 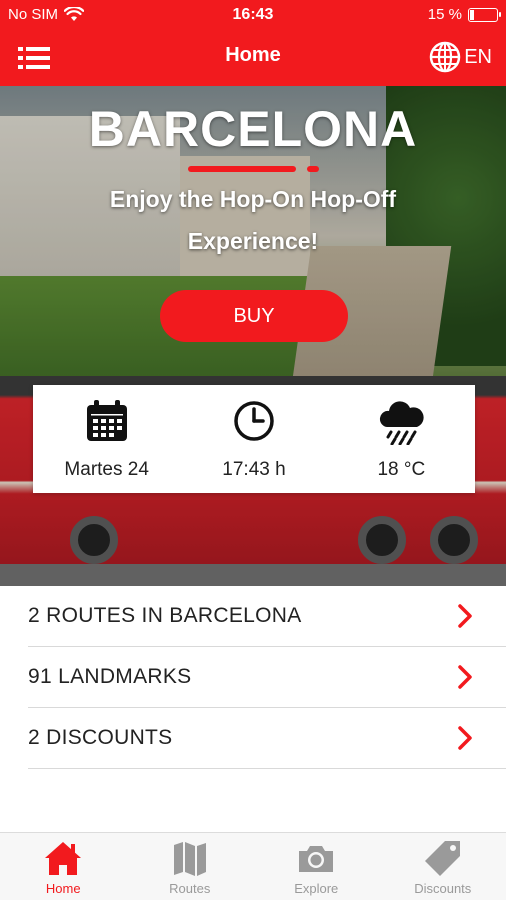 I want to click on list-item-label: 91 LANDMARKS, so click(x=110, y=676).